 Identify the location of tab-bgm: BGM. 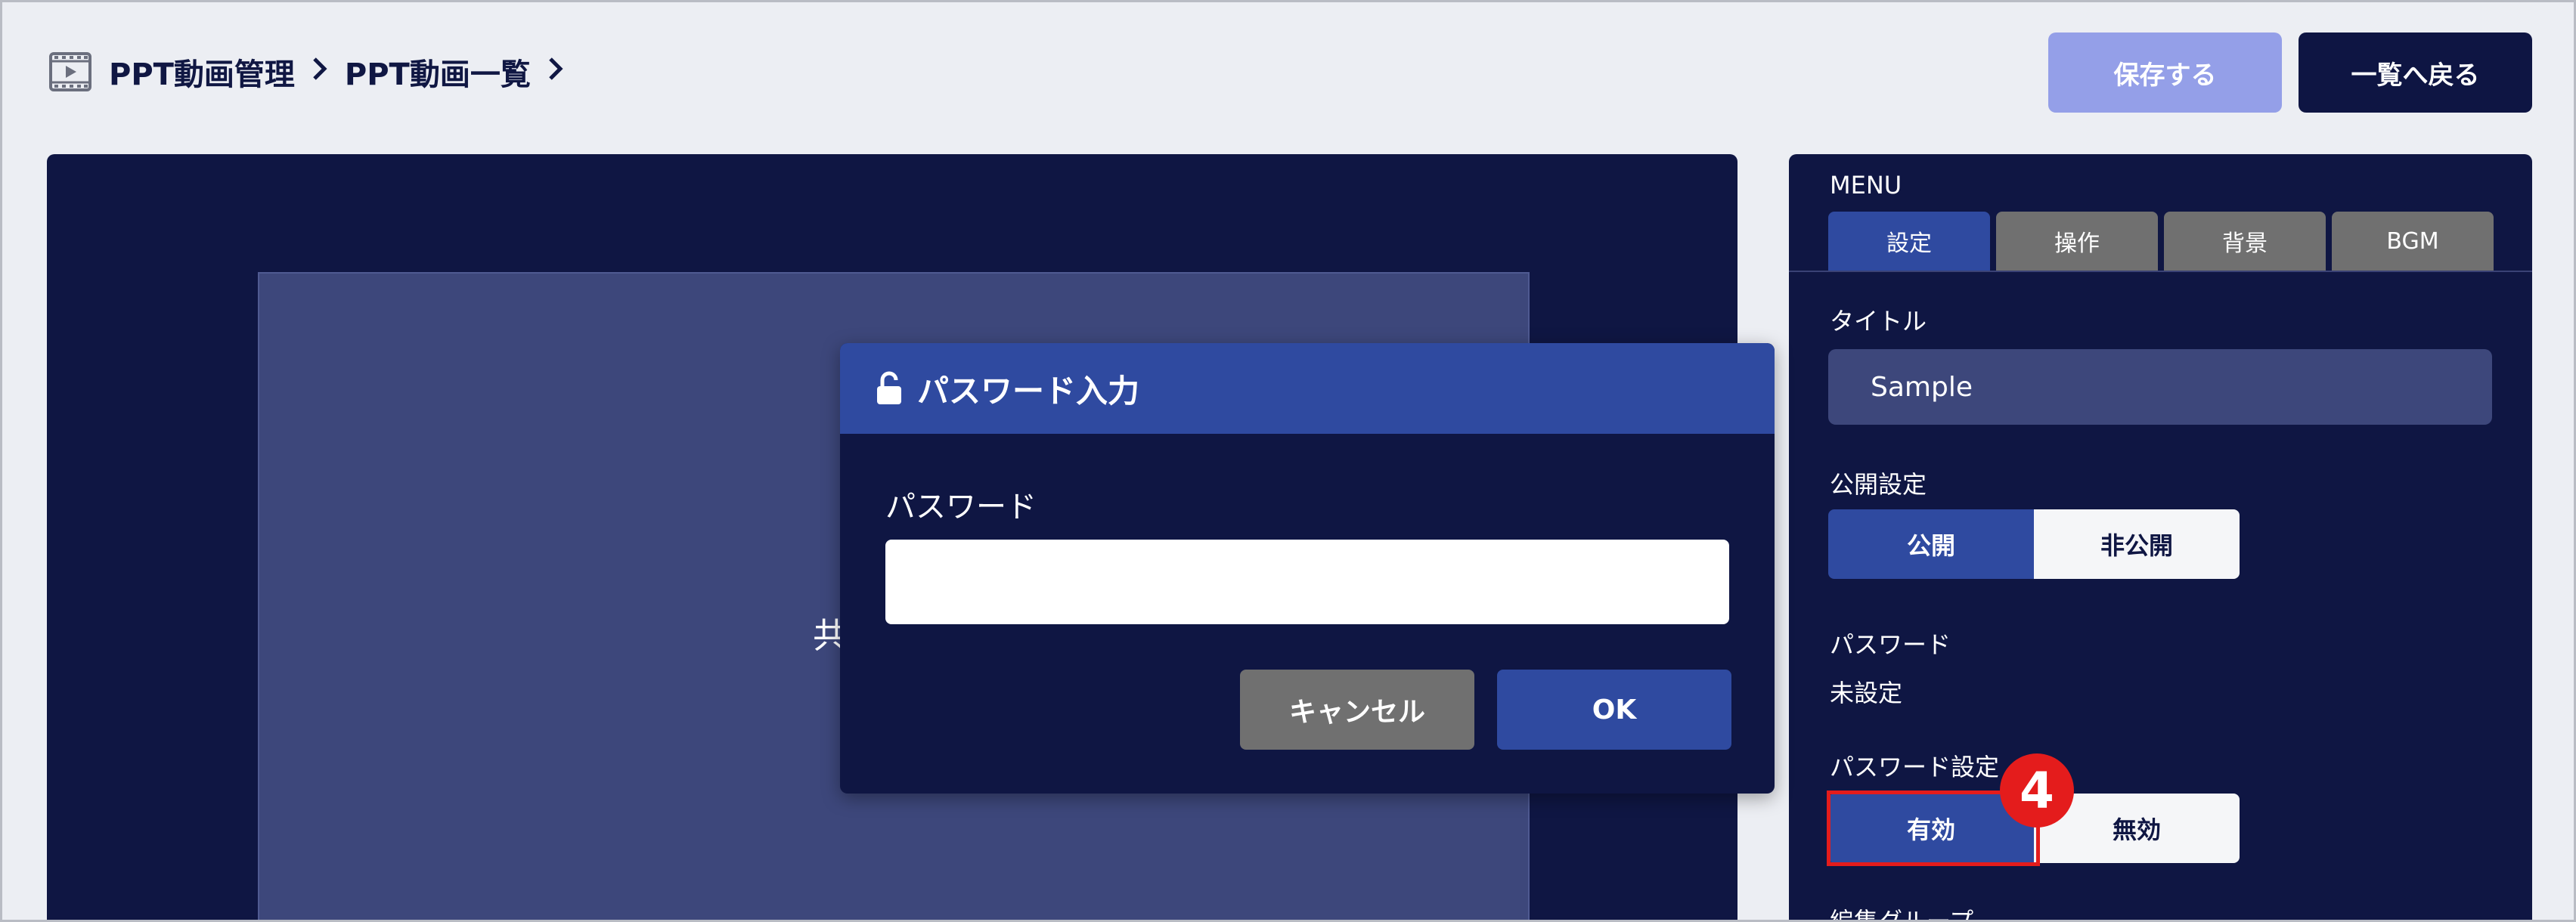
(2413, 241).